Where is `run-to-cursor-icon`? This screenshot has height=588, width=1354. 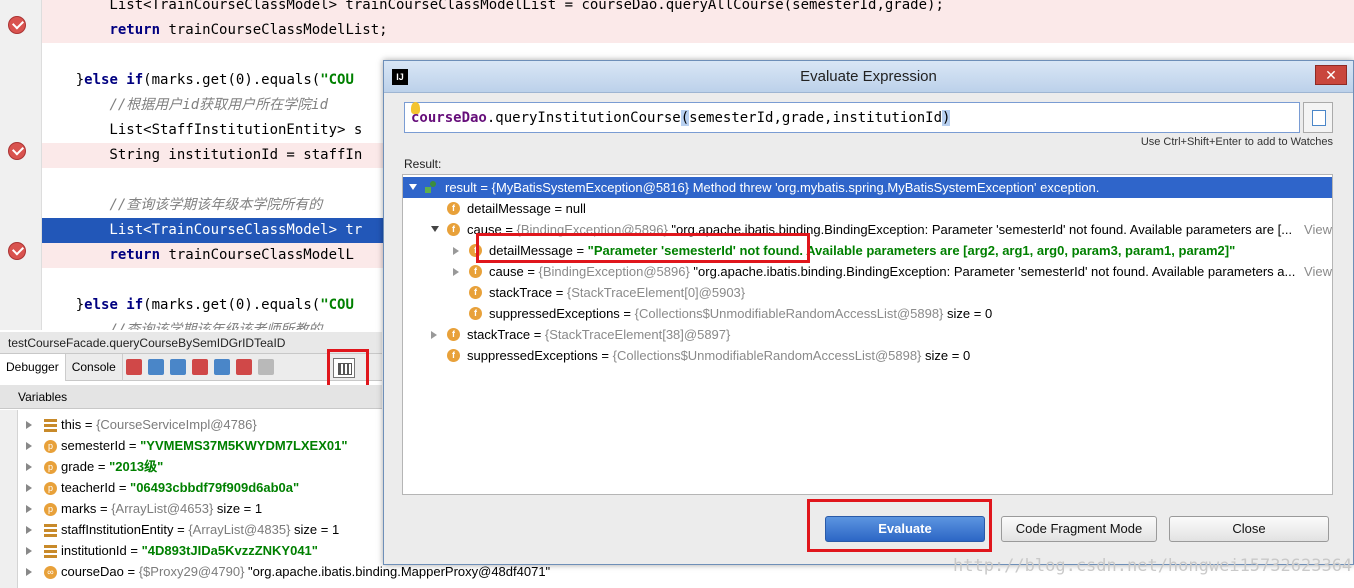
run-to-cursor-icon is located at coordinates (265, 367).